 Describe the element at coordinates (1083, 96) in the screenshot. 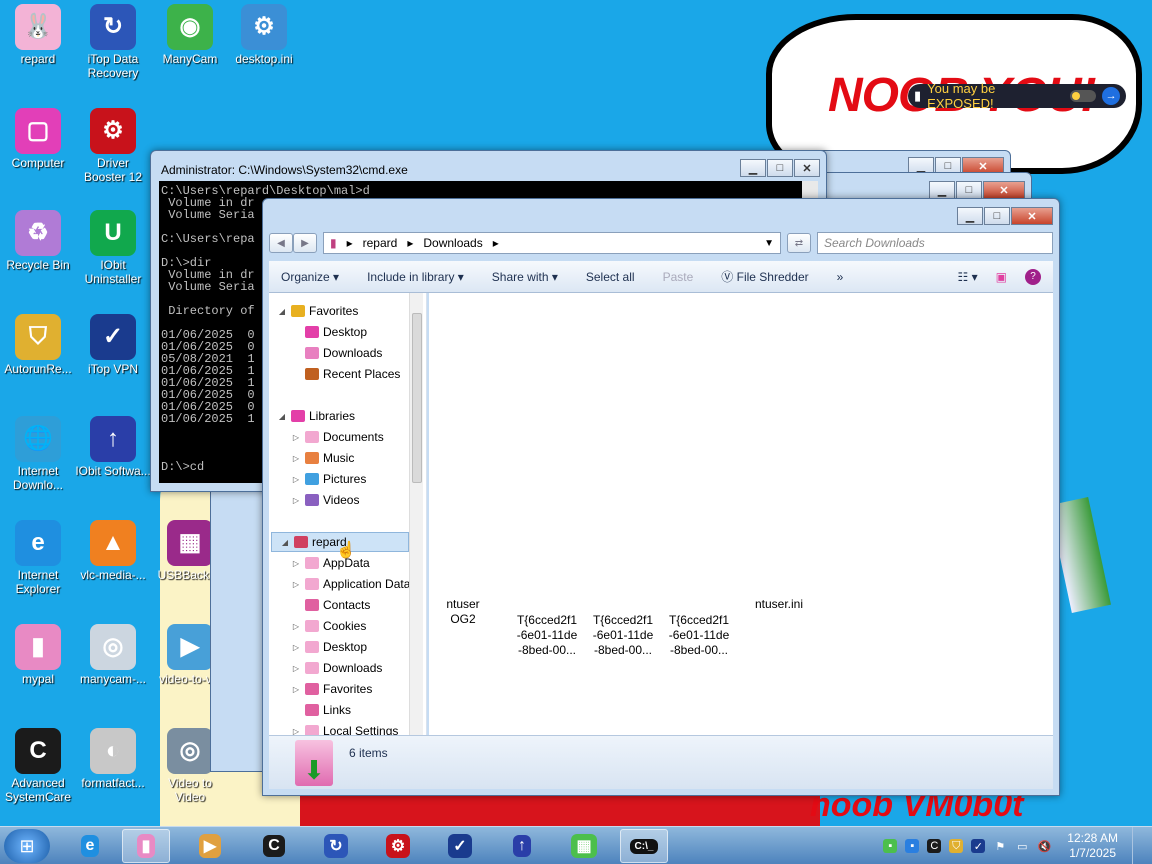

I see `toggle-switch` at that location.